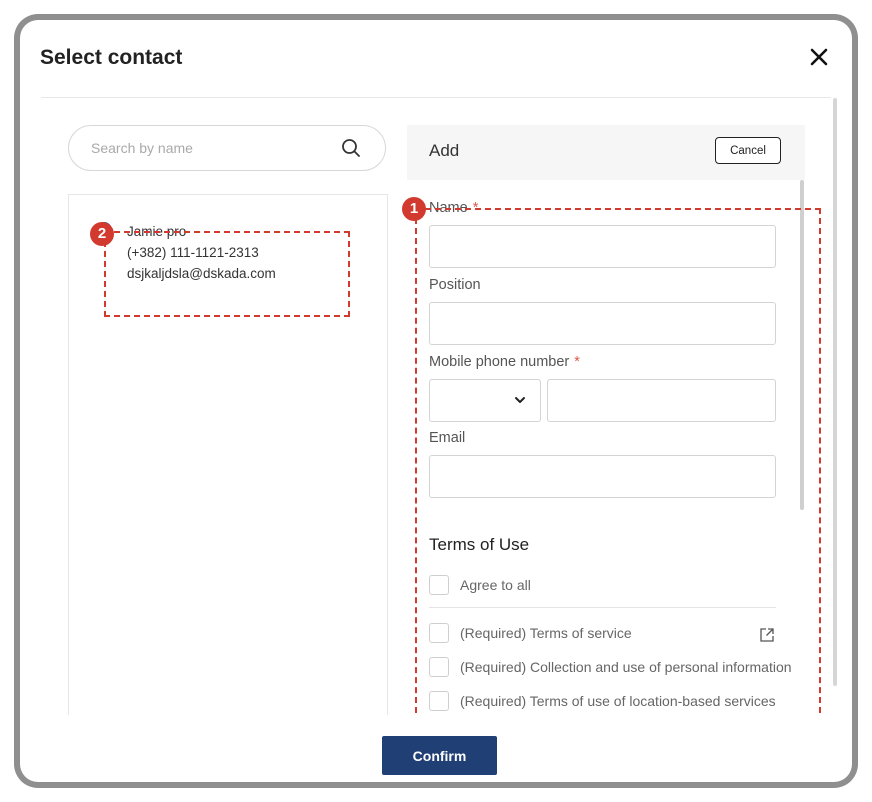 This screenshot has height=802, width=872. Describe the element at coordinates (748, 150) in the screenshot. I see `cancel-button: Cancel` at that location.